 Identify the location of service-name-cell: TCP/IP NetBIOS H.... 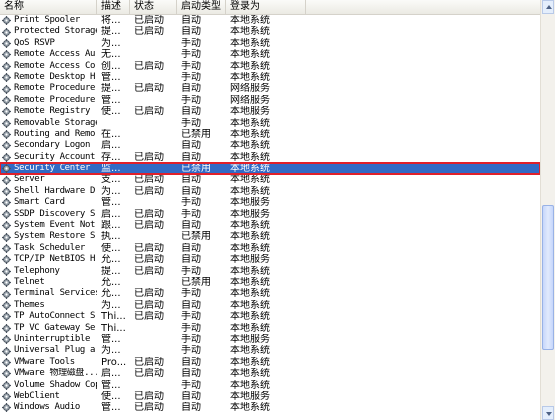
(48, 259).